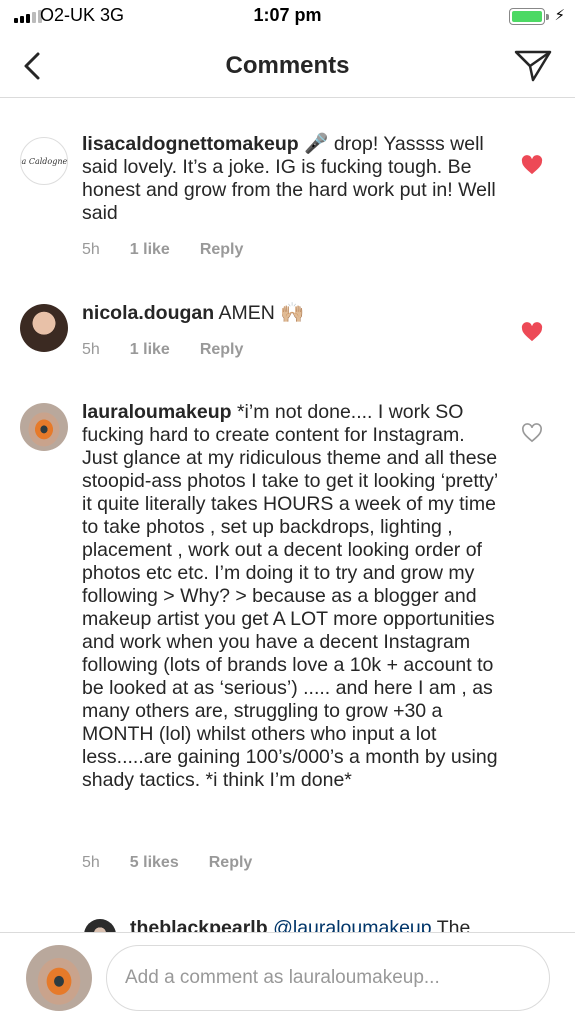  Describe the element at coordinates (533, 66) in the screenshot. I see `paper-plane-icon` at that location.